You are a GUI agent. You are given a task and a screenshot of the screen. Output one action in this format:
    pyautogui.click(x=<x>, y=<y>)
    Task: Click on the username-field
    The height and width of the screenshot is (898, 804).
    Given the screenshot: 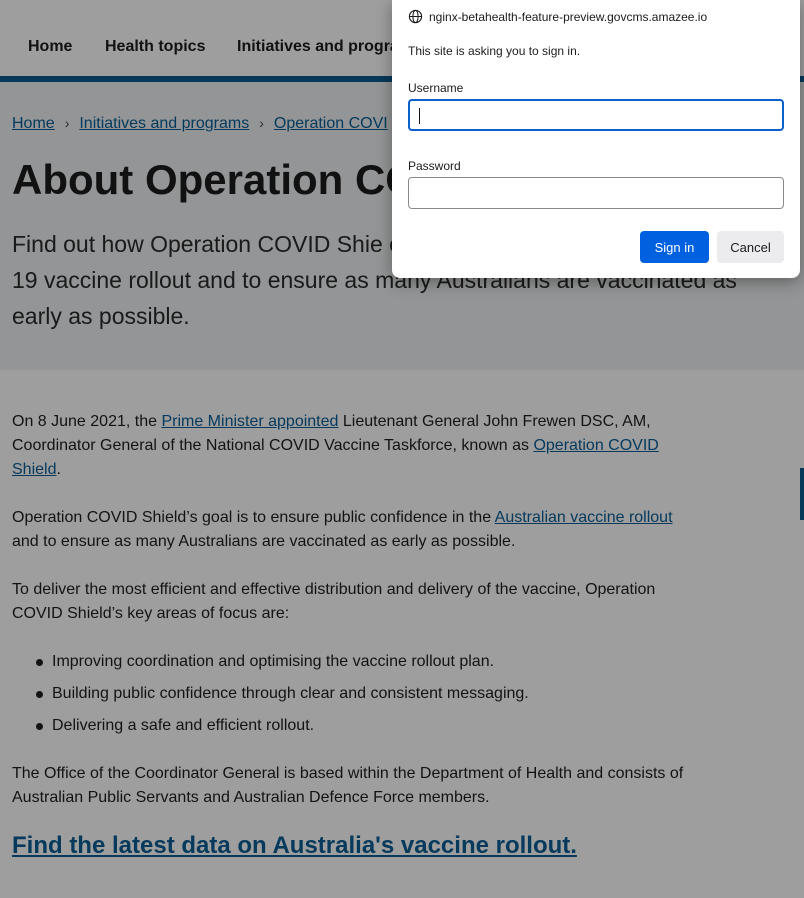 What is the action you would take?
    pyautogui.click(x=596, y=115)
    